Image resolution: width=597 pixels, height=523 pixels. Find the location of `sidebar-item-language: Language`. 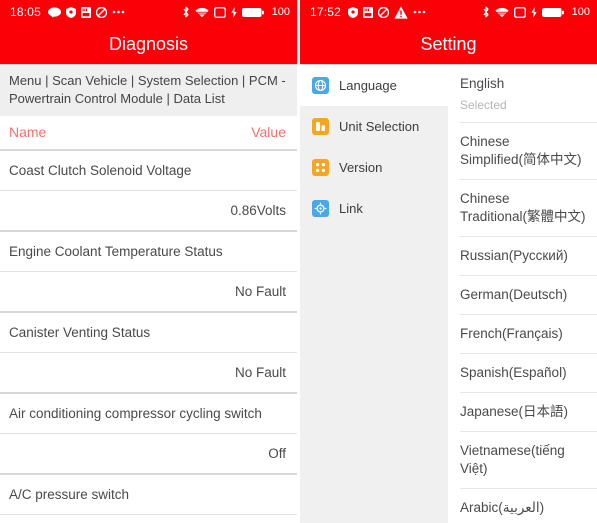

sidebar-item-language: Language is located at coordinates (374, 85).